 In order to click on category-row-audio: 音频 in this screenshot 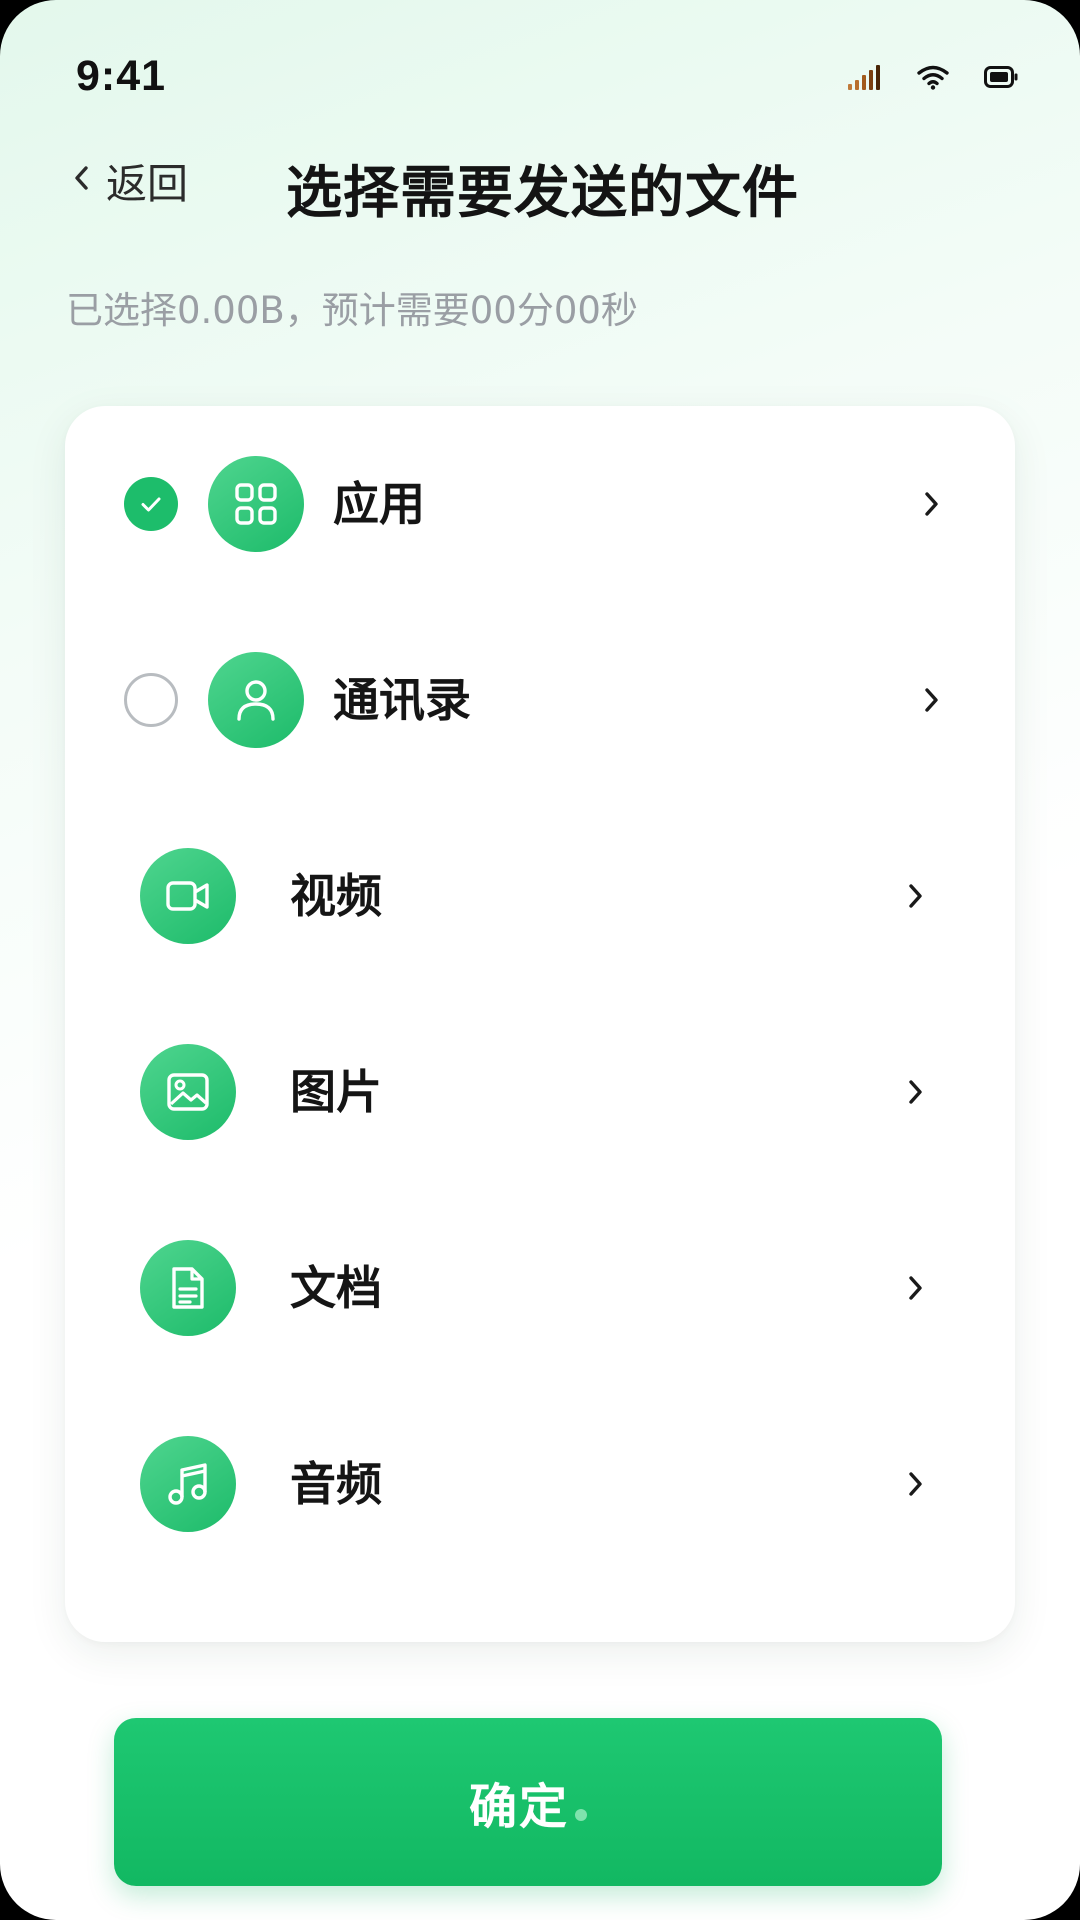, I will do `click(540, 1484)`.